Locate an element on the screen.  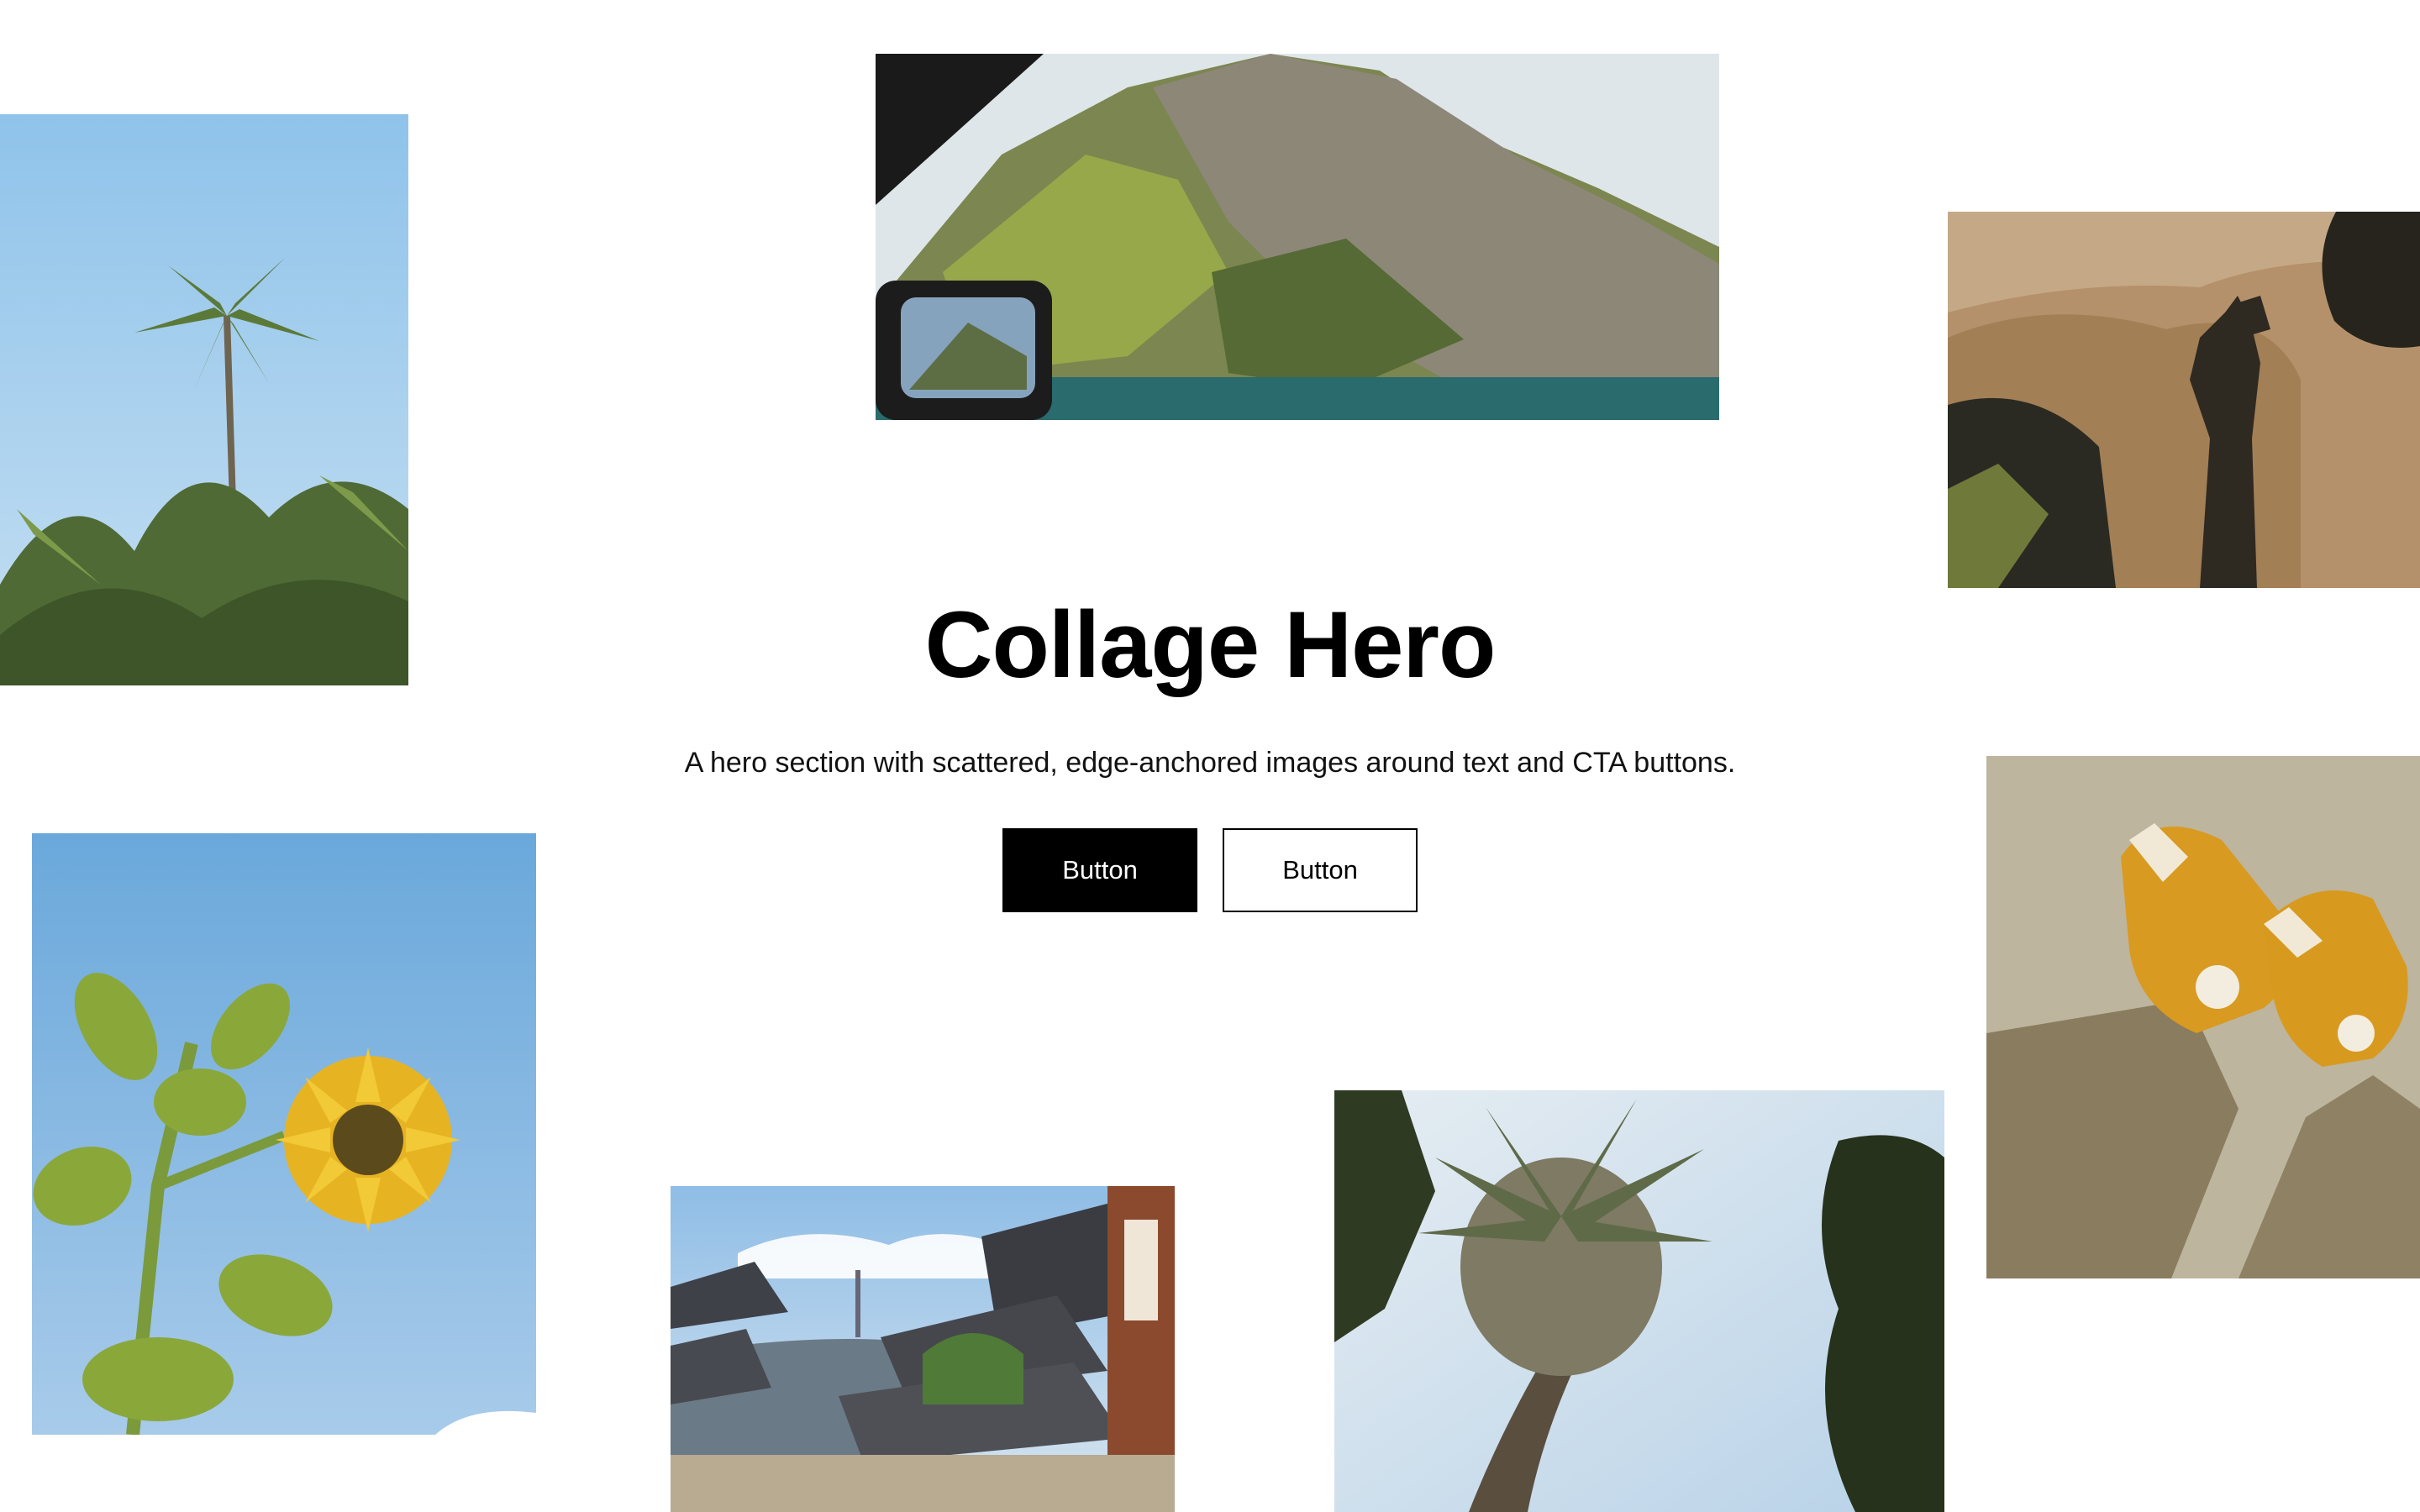
hero-title: Collage Hero is located at coordinates (1210, 644).